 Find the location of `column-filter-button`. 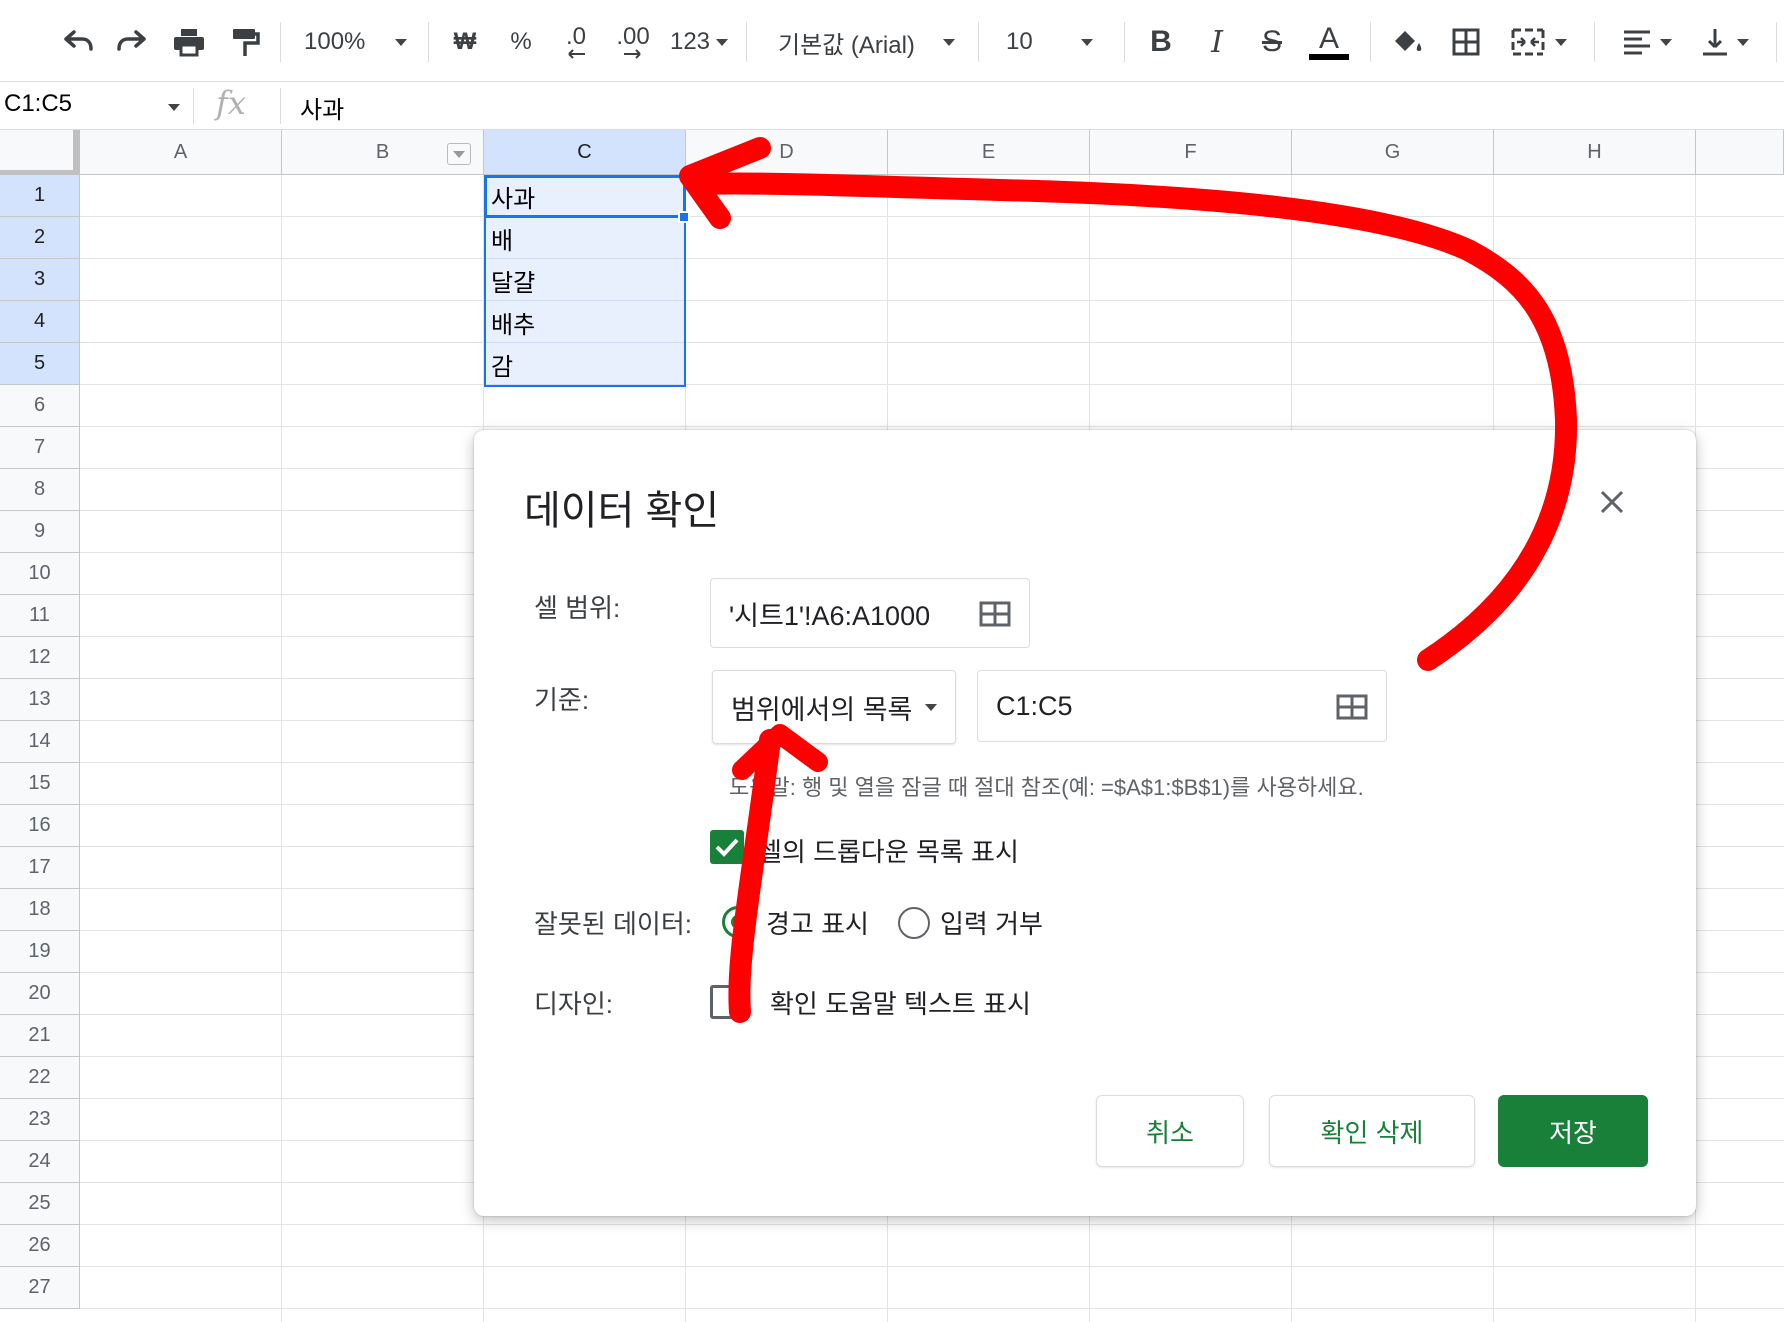

column-filter-button is located at coordinates (459, 154).